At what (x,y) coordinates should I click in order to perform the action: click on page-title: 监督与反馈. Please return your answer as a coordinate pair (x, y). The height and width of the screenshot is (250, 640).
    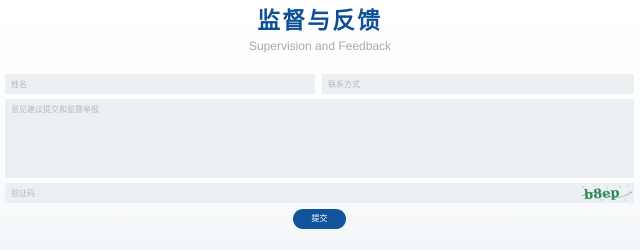
    Looking at the image, I should click on (320, 21).